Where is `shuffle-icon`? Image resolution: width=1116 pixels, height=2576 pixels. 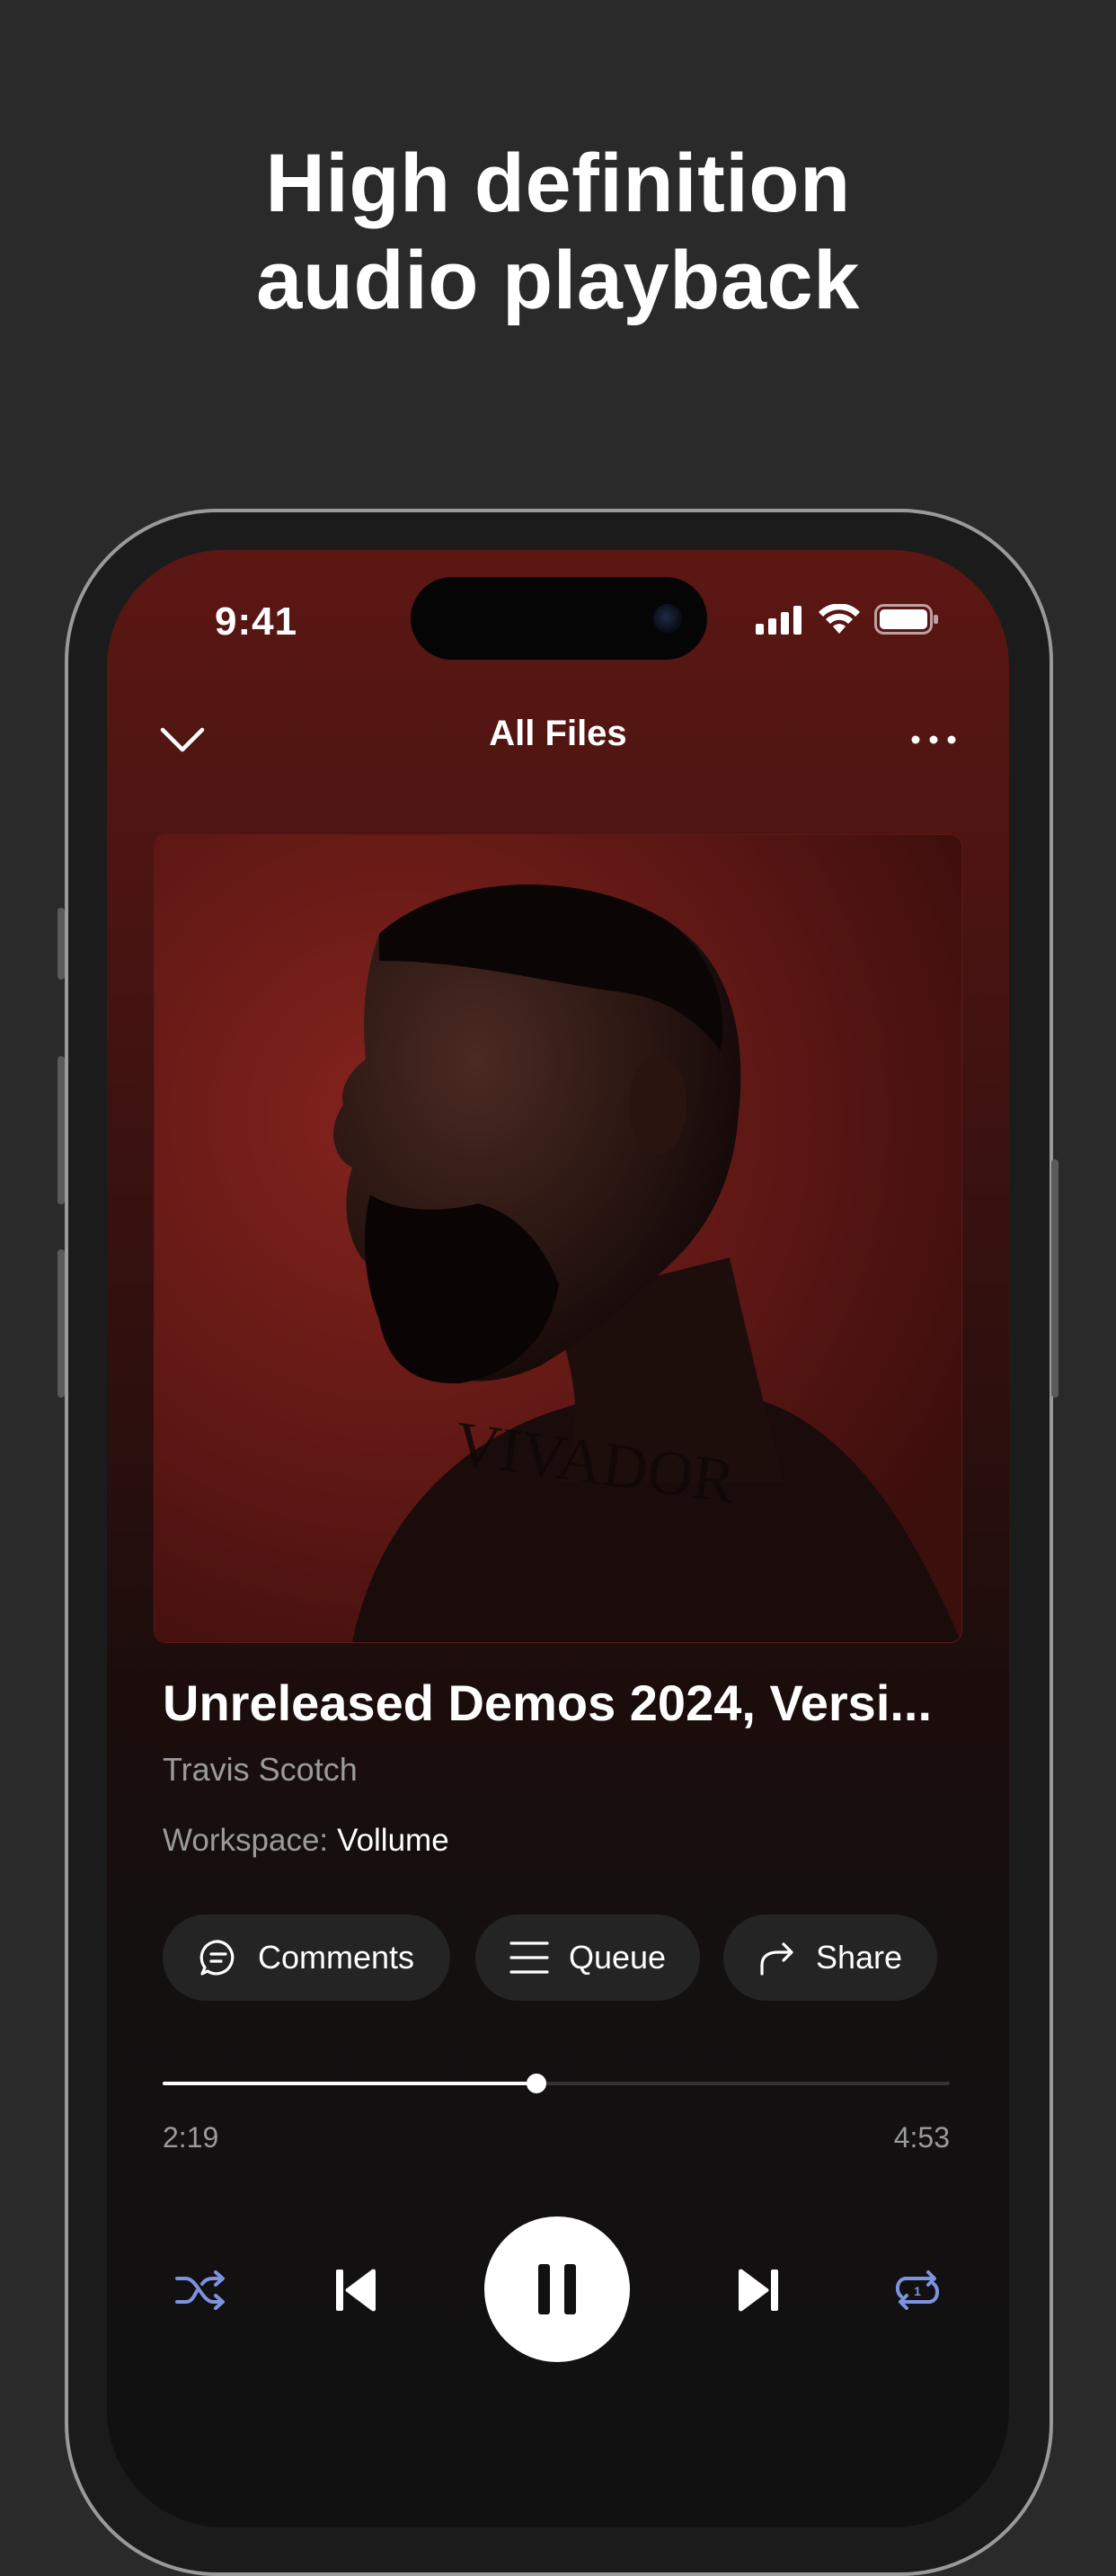 shuffle-icon is located at coordinates (200, 2290).